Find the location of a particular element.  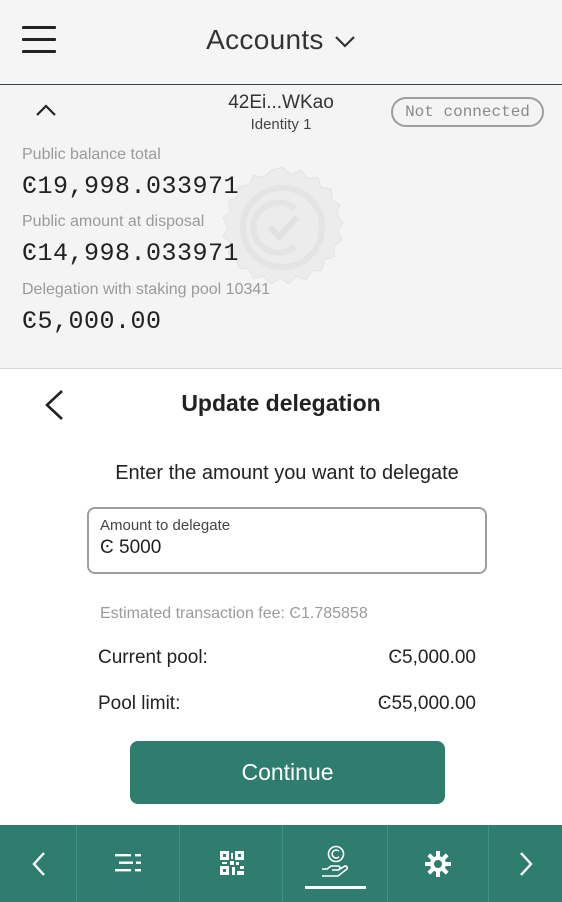

app-header: Accounts is located at coordinates (281, 42).